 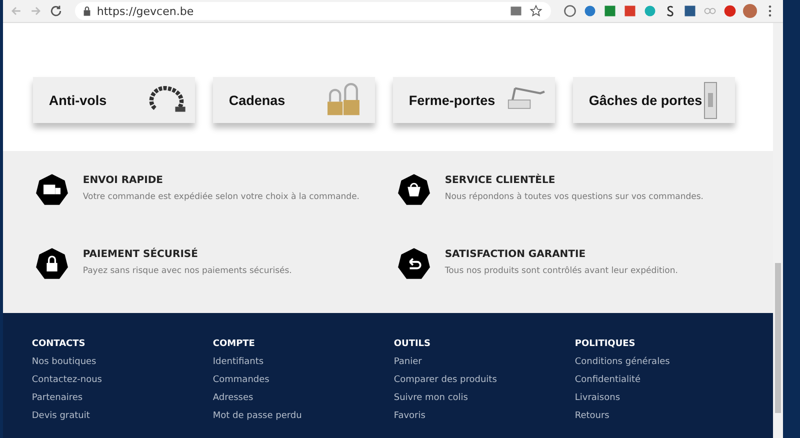 I want to click on footer-link: Livraisons, so click(x=665, y=398).